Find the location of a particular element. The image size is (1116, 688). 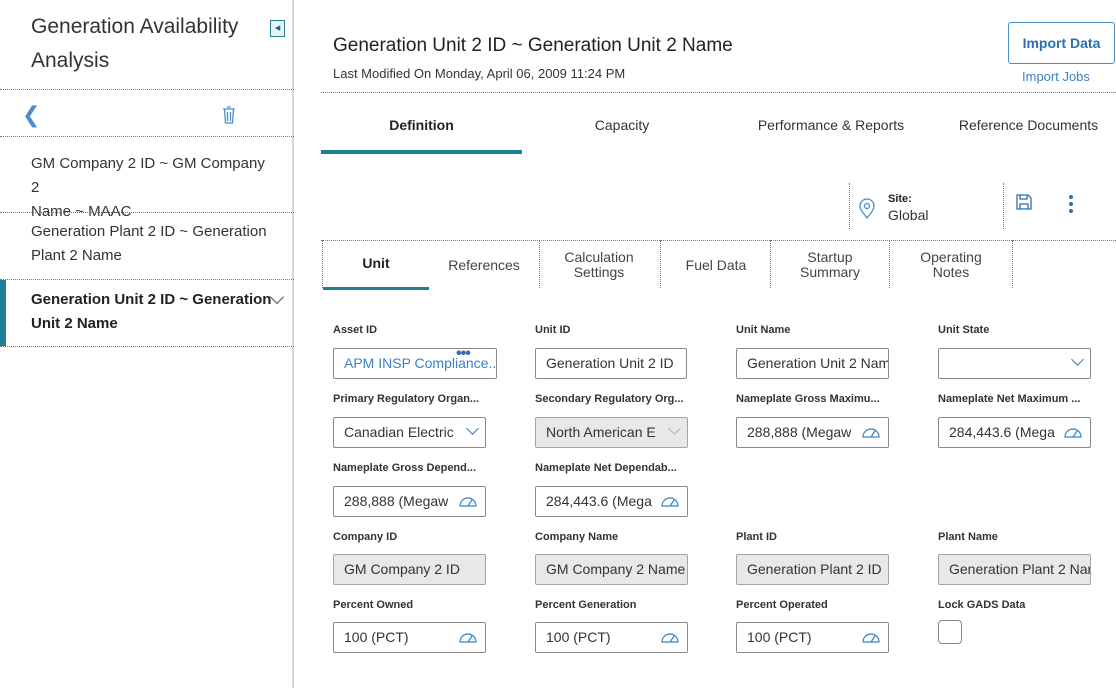

asset-id-field: APM INSP Compliance... ••• is located at coordinates (415, 363).